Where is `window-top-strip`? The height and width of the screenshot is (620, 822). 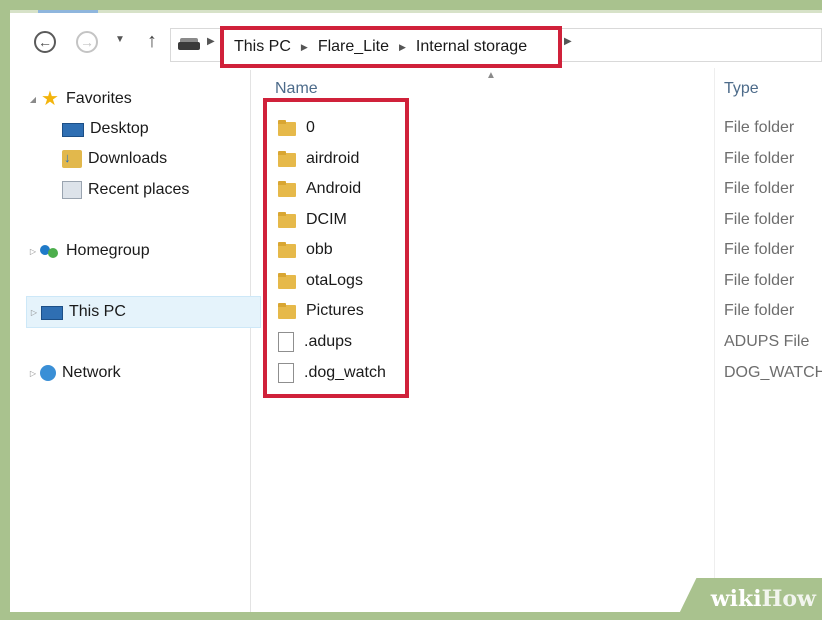 window-top-strip is located at coordinates (416, 11).